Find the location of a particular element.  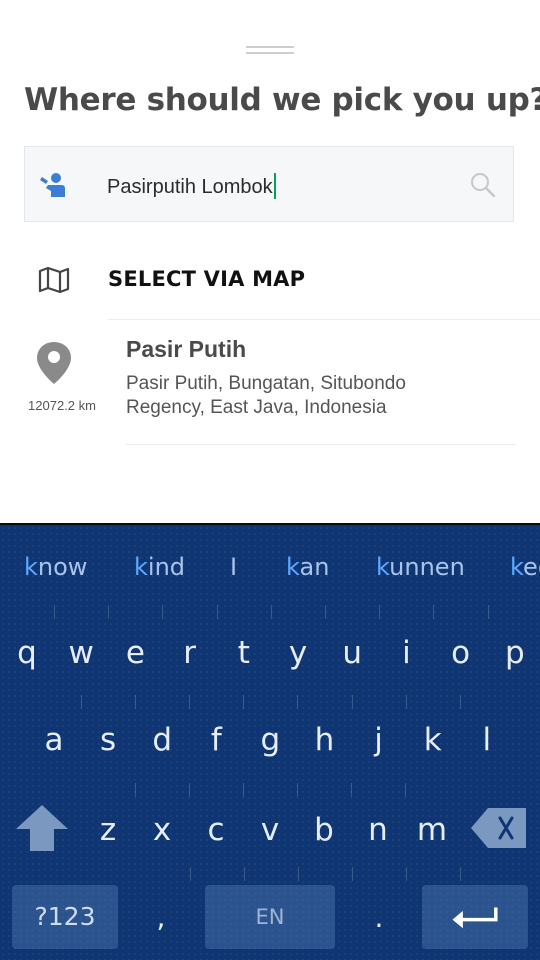

place-name: Pasir Putih is located at coordinates (186, 349).